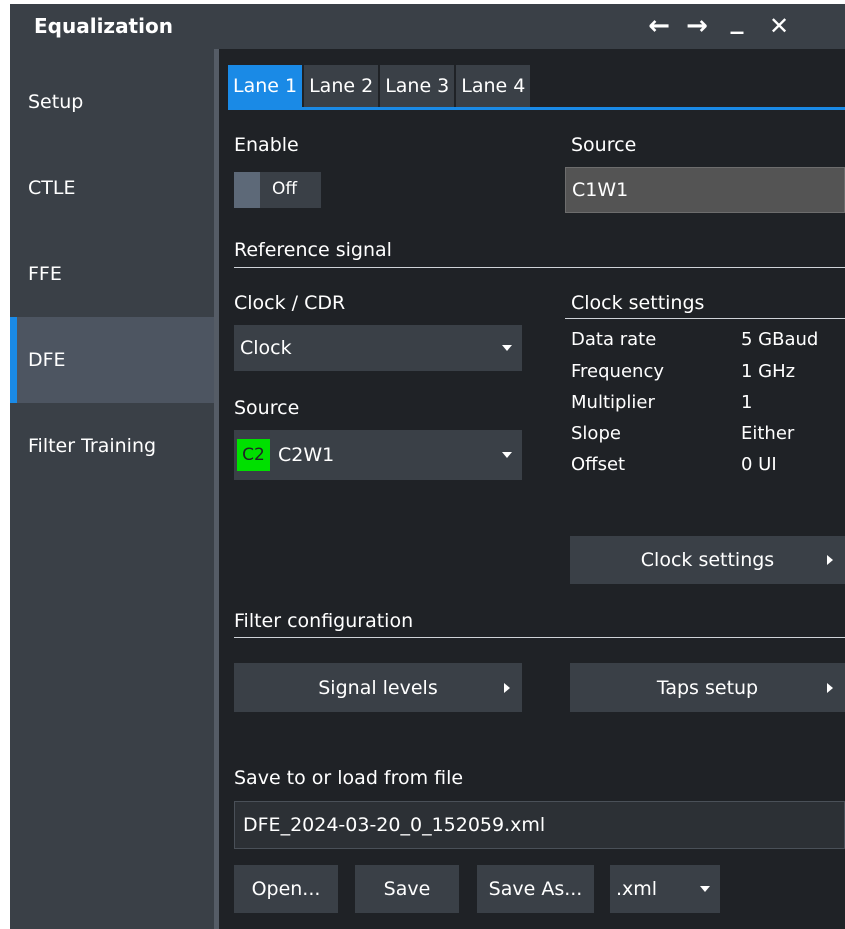 This screenshot has width=845, height=929. What do you see at coordinates (737, 20) in the screenshot?
I see `minimize-icon: _` at bounding box center [737, 20].